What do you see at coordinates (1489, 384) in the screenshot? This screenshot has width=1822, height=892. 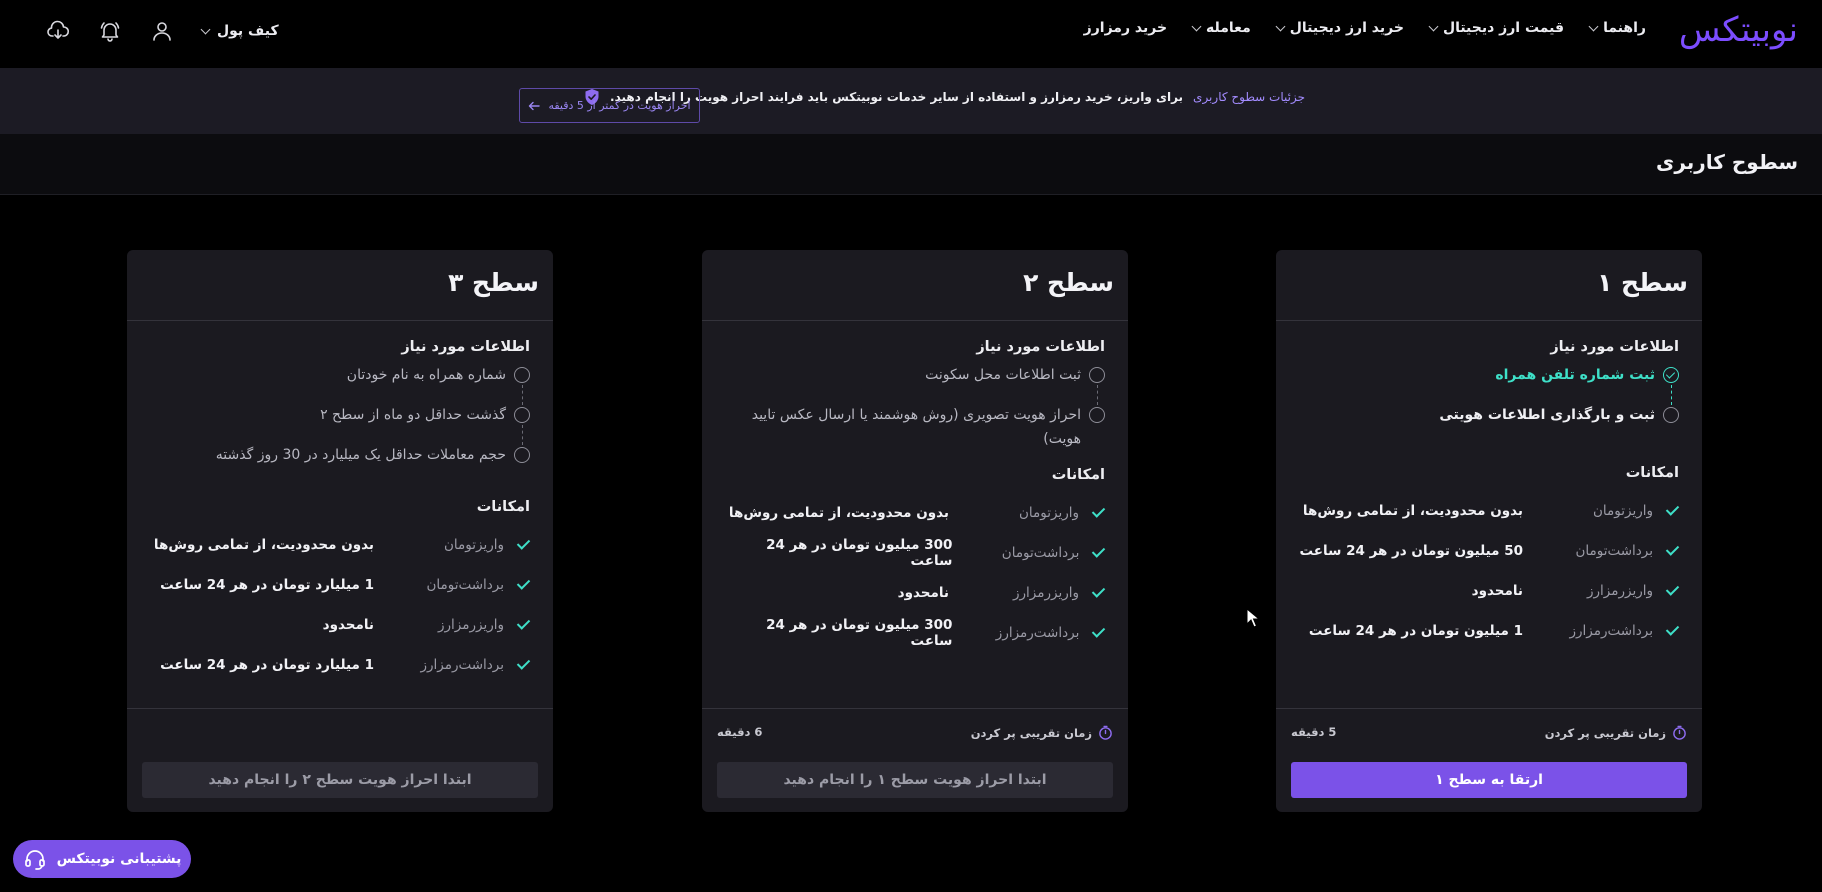 I see `requirement-item: ثبت شماره تلفن همراه` at bounding box center [1489, 384].